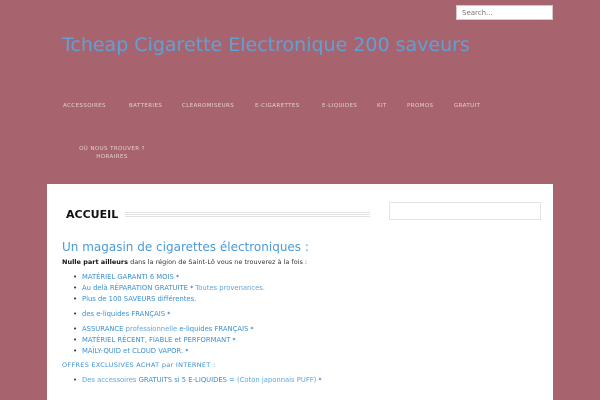 Image resolution: width=600 pixels, height=400 pixels. I want to click on offers-heading: OFFRES EXCLUSIVES ACHAT par INTERNET :, so click(139, 365).